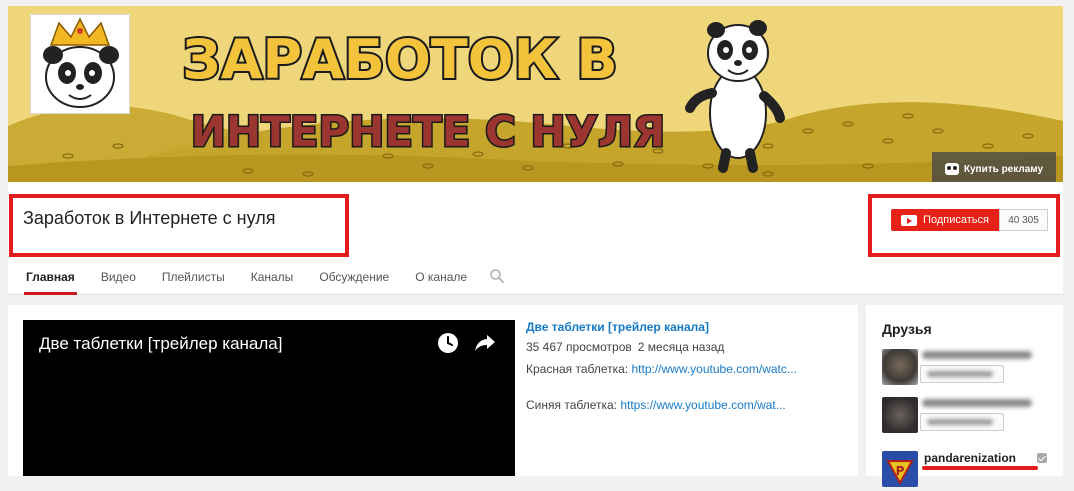 This screenshot has height=491, width=1074. Describe the element at coordinates (269, 398) in the screenshot. I see `video-player: Две таблетки [трейлер канала]` at that location.